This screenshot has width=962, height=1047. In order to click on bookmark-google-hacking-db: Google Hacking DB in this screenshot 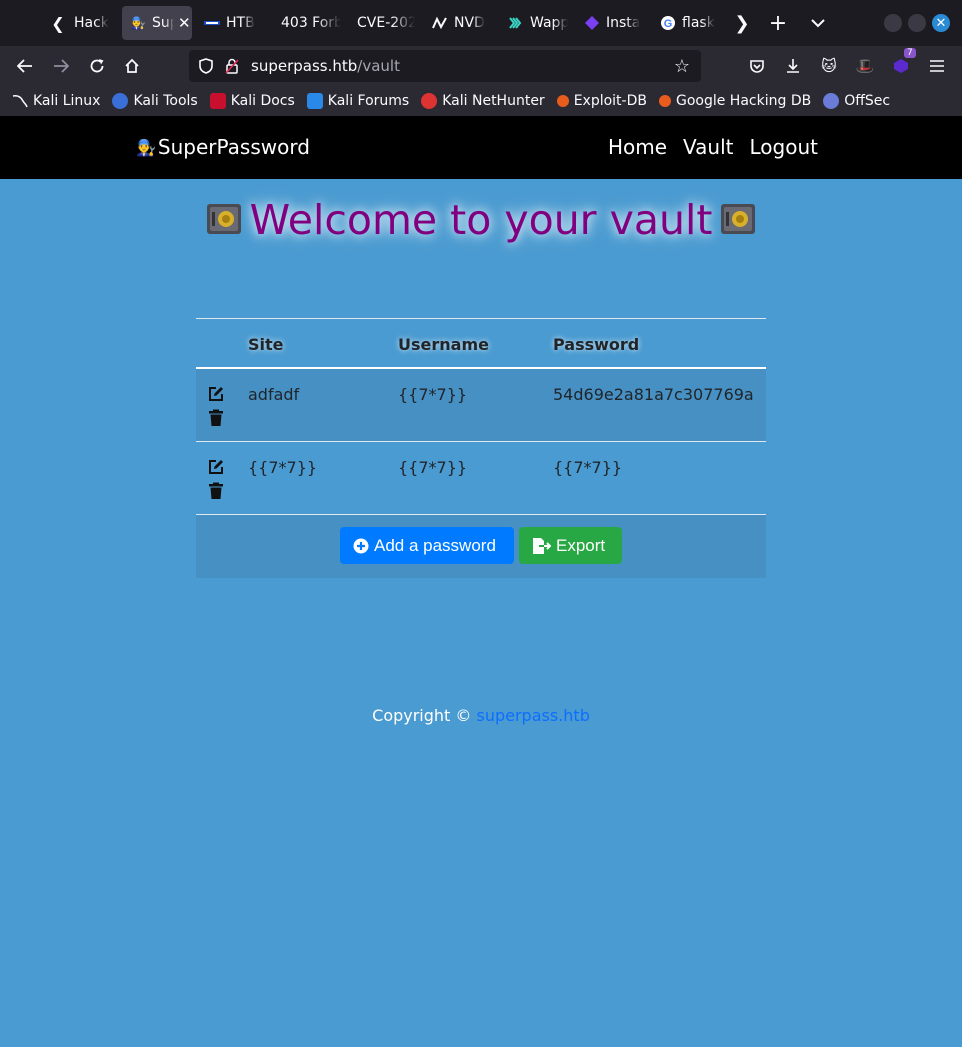, I will do `click(734, 101)`.